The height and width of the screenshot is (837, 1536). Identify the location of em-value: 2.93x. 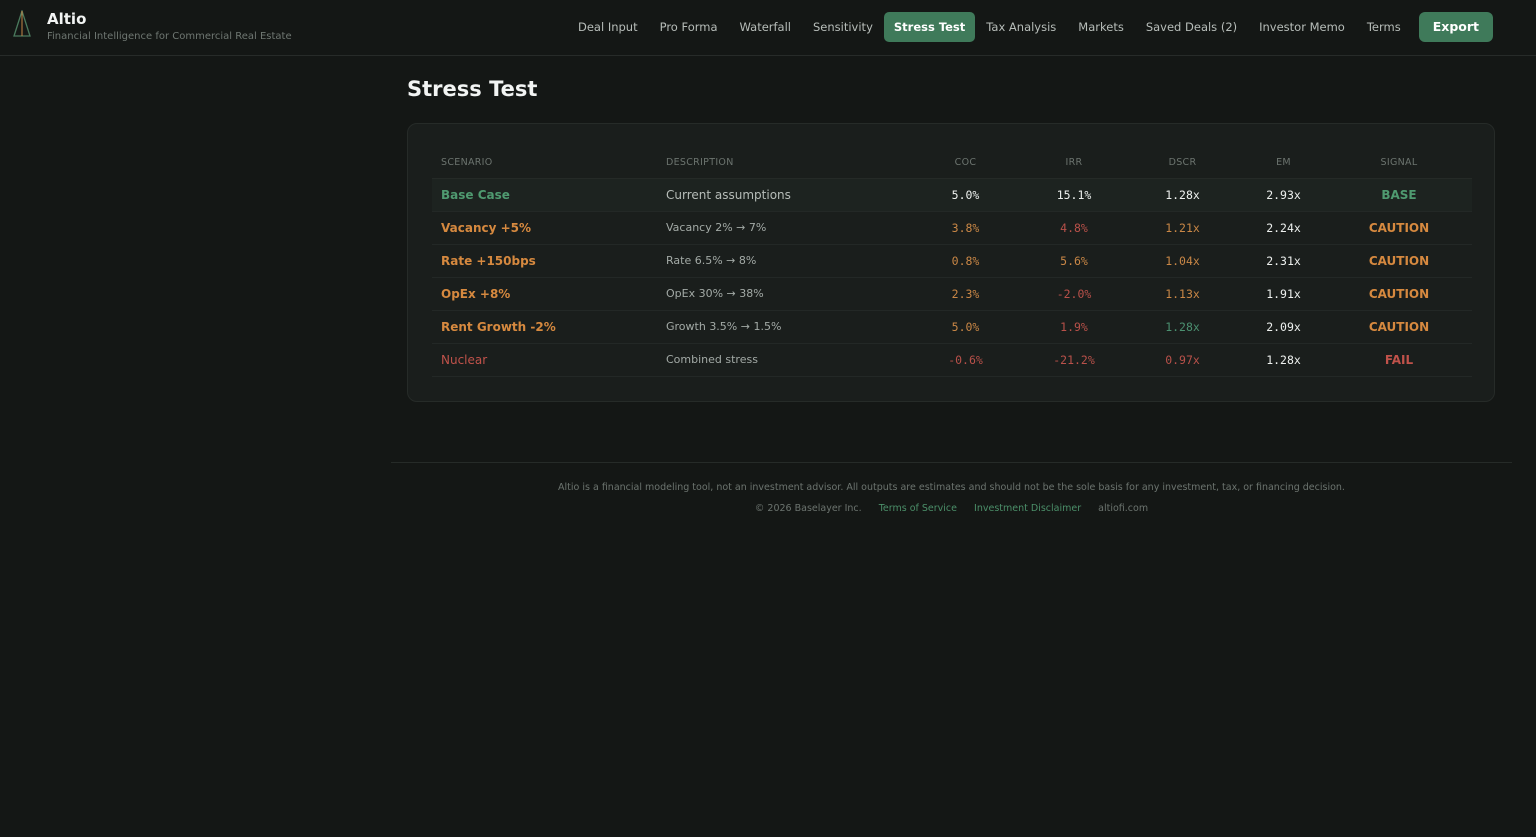
(1283, 195).